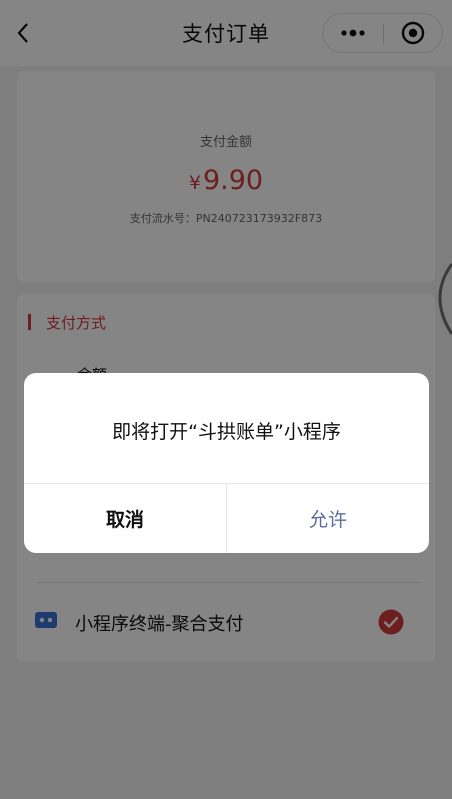  I want to click on allow-button: 允许, so click(328, 518).